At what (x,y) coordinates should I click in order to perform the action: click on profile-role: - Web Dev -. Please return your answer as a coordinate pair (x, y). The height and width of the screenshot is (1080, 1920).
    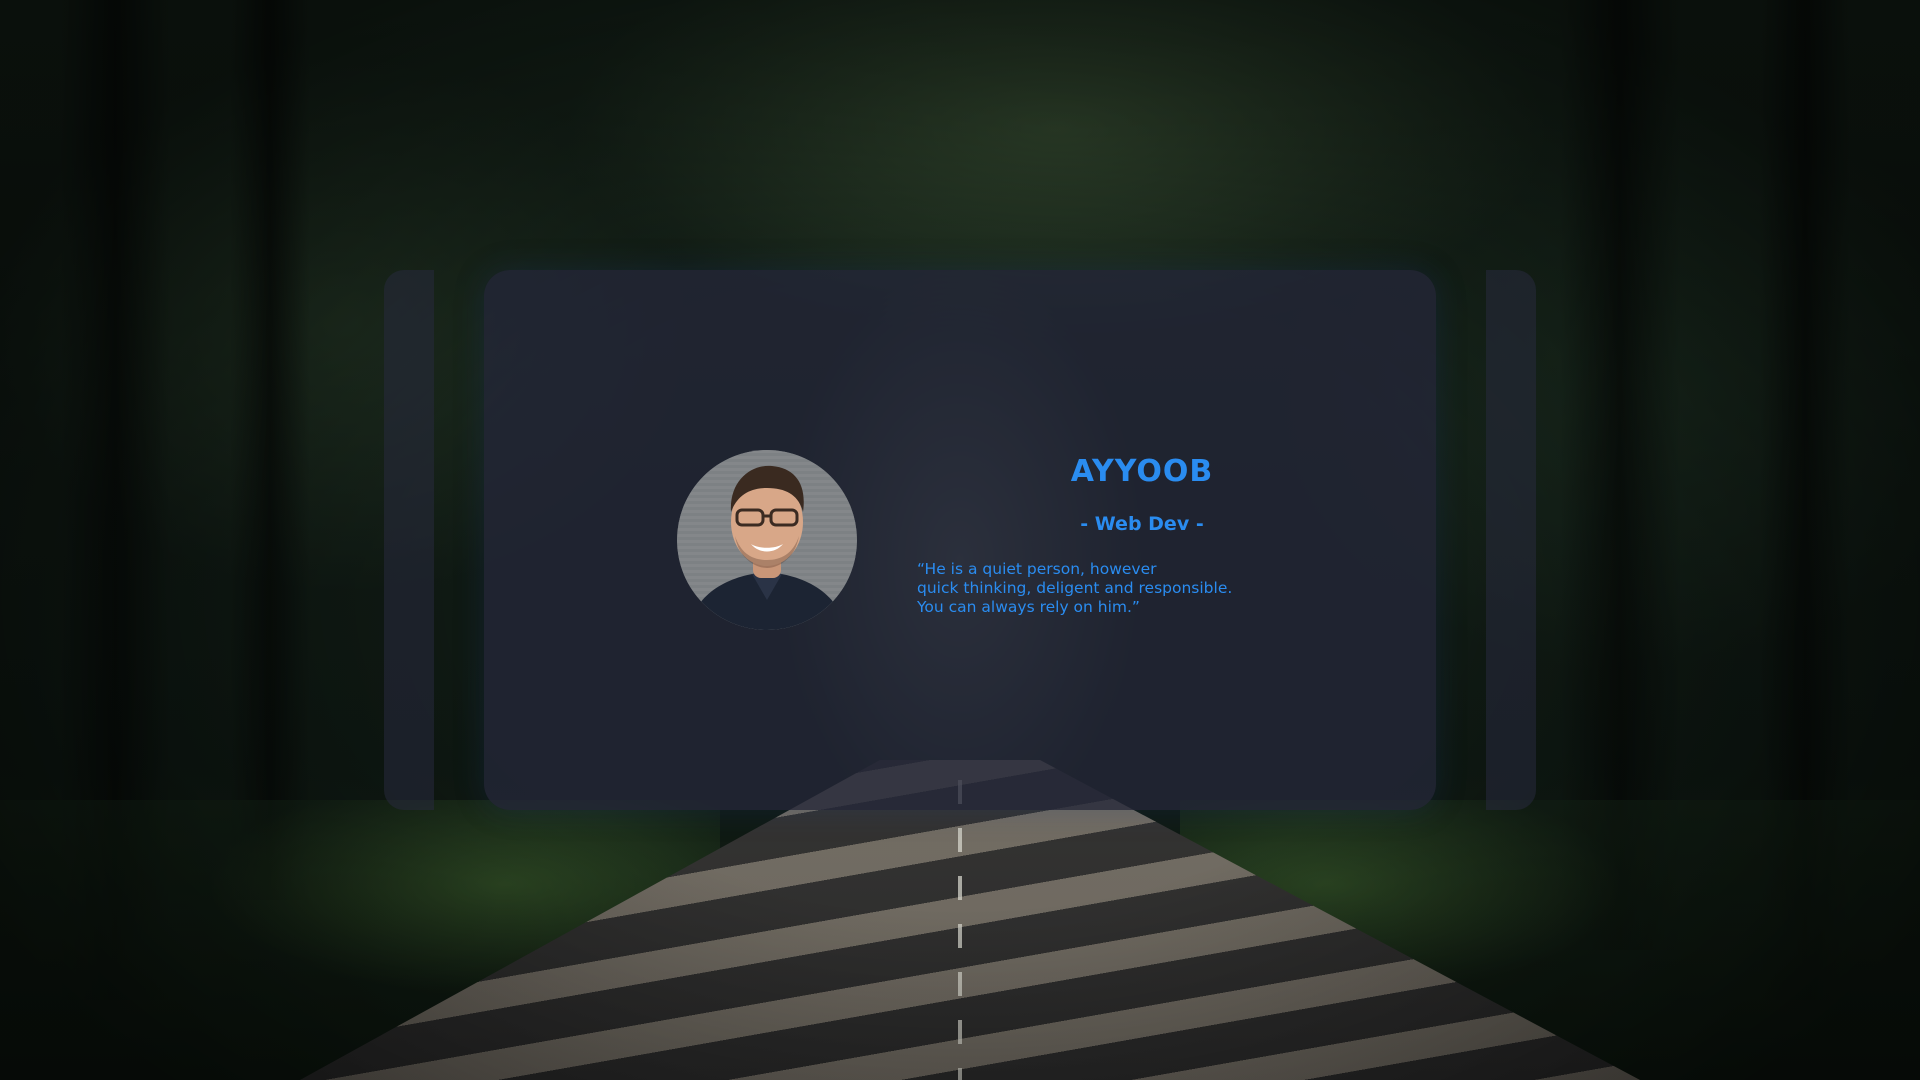
    Looking at the image, I should click on (1142, 524).